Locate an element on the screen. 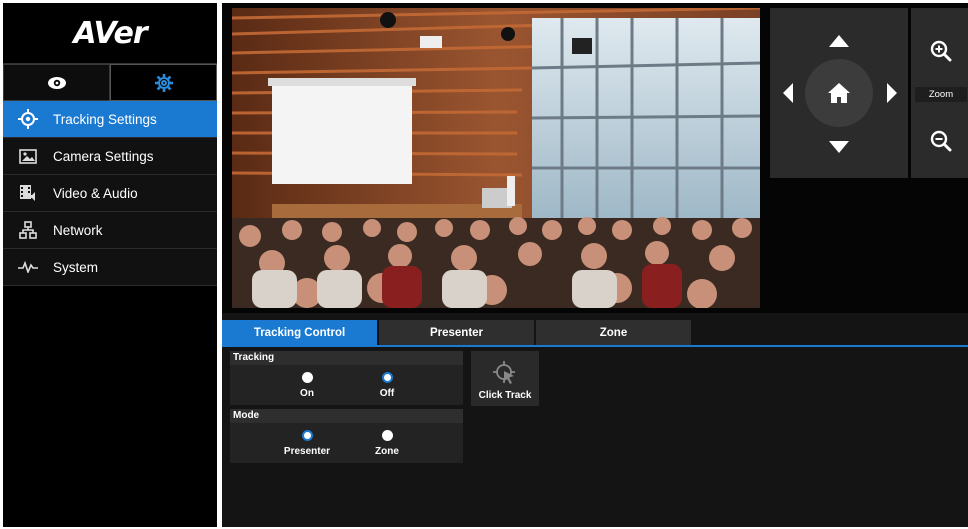  sidebar-item-network: Network is located at coordinates (110, 230).